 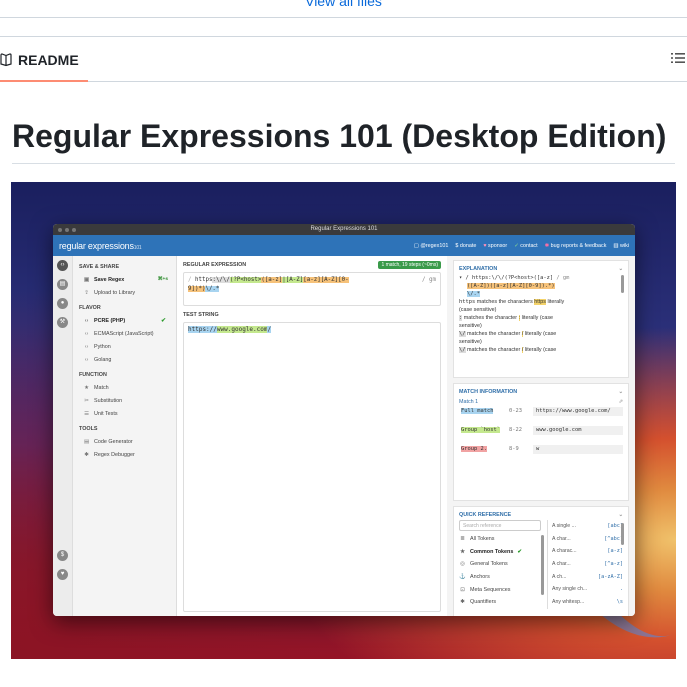 What do you see at coordinates (462, 589) in the screenshot?
I see `meta-icon: ⊡` at bounding box center [462, 589].